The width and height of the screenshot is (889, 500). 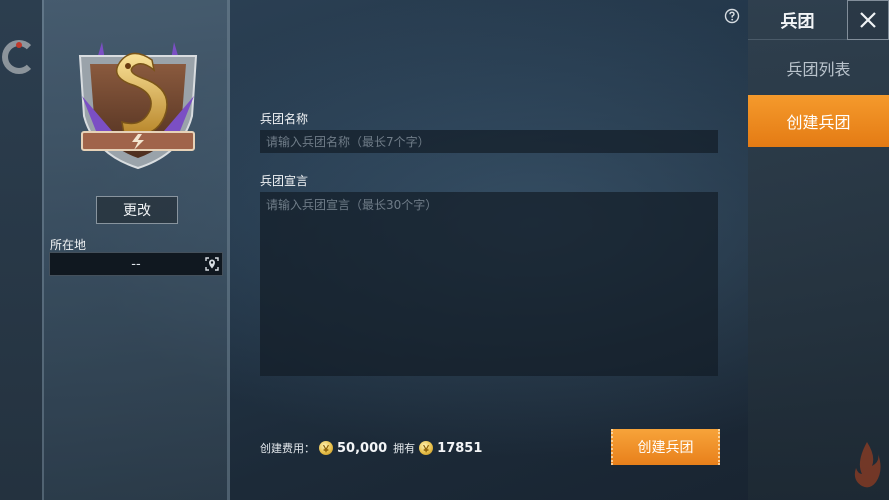 I want to click on cost-amount: 50,000, so click(x=362, y=448).